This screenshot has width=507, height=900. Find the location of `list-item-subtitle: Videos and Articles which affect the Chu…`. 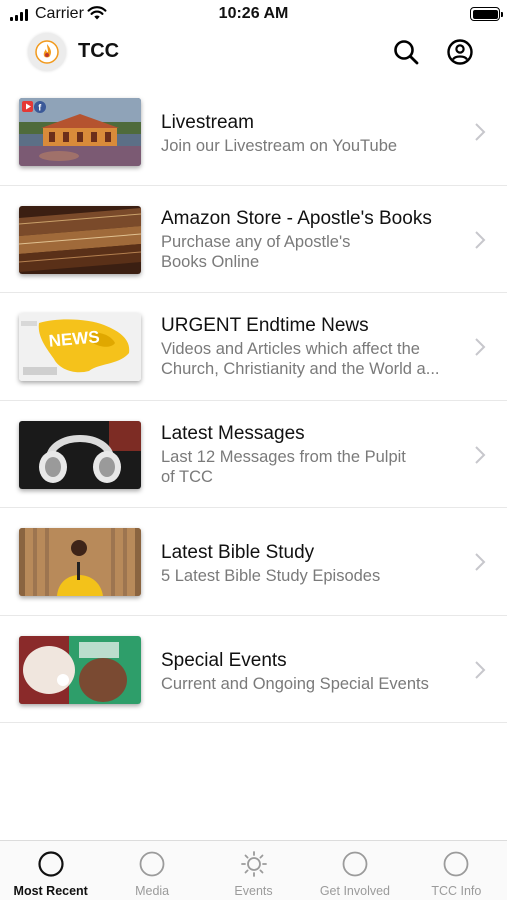

list-item-subtitle: Videos and Articles which affect the Chu… is located at coordinates (311, 359).